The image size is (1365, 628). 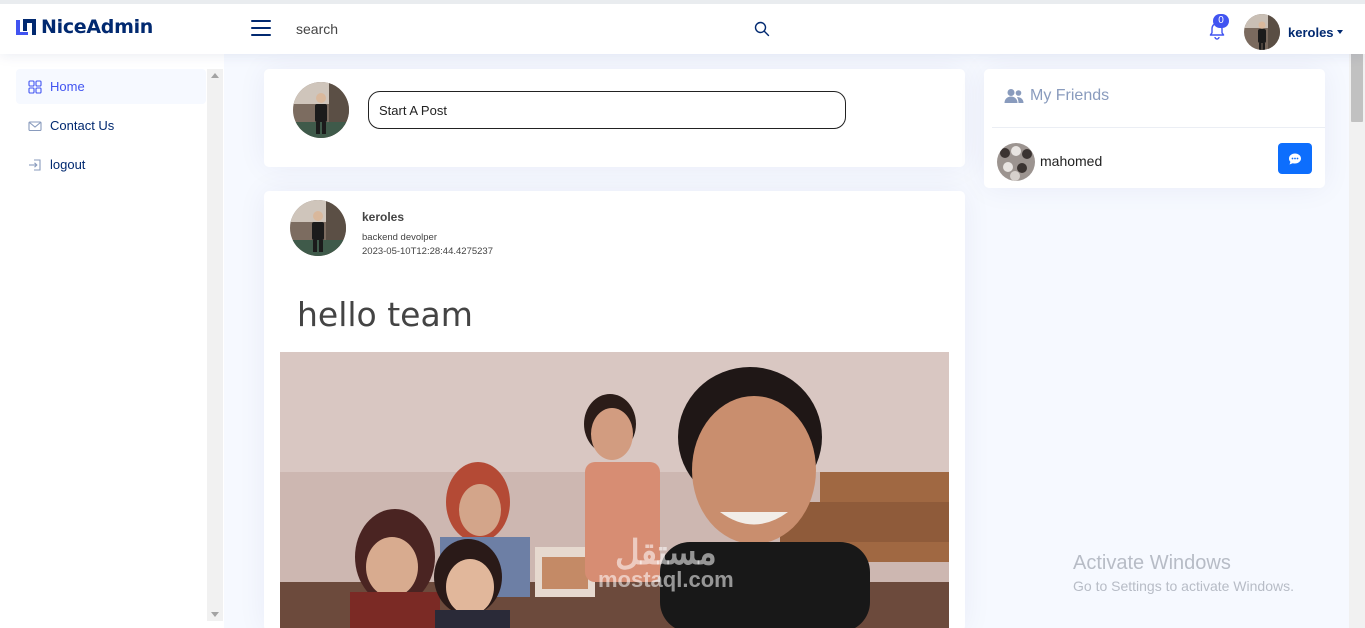 What do you see at coordinates (111, 164) in the screenshot?
I see `sidebar-item-logout: logout` at bounding box center [111, 164].